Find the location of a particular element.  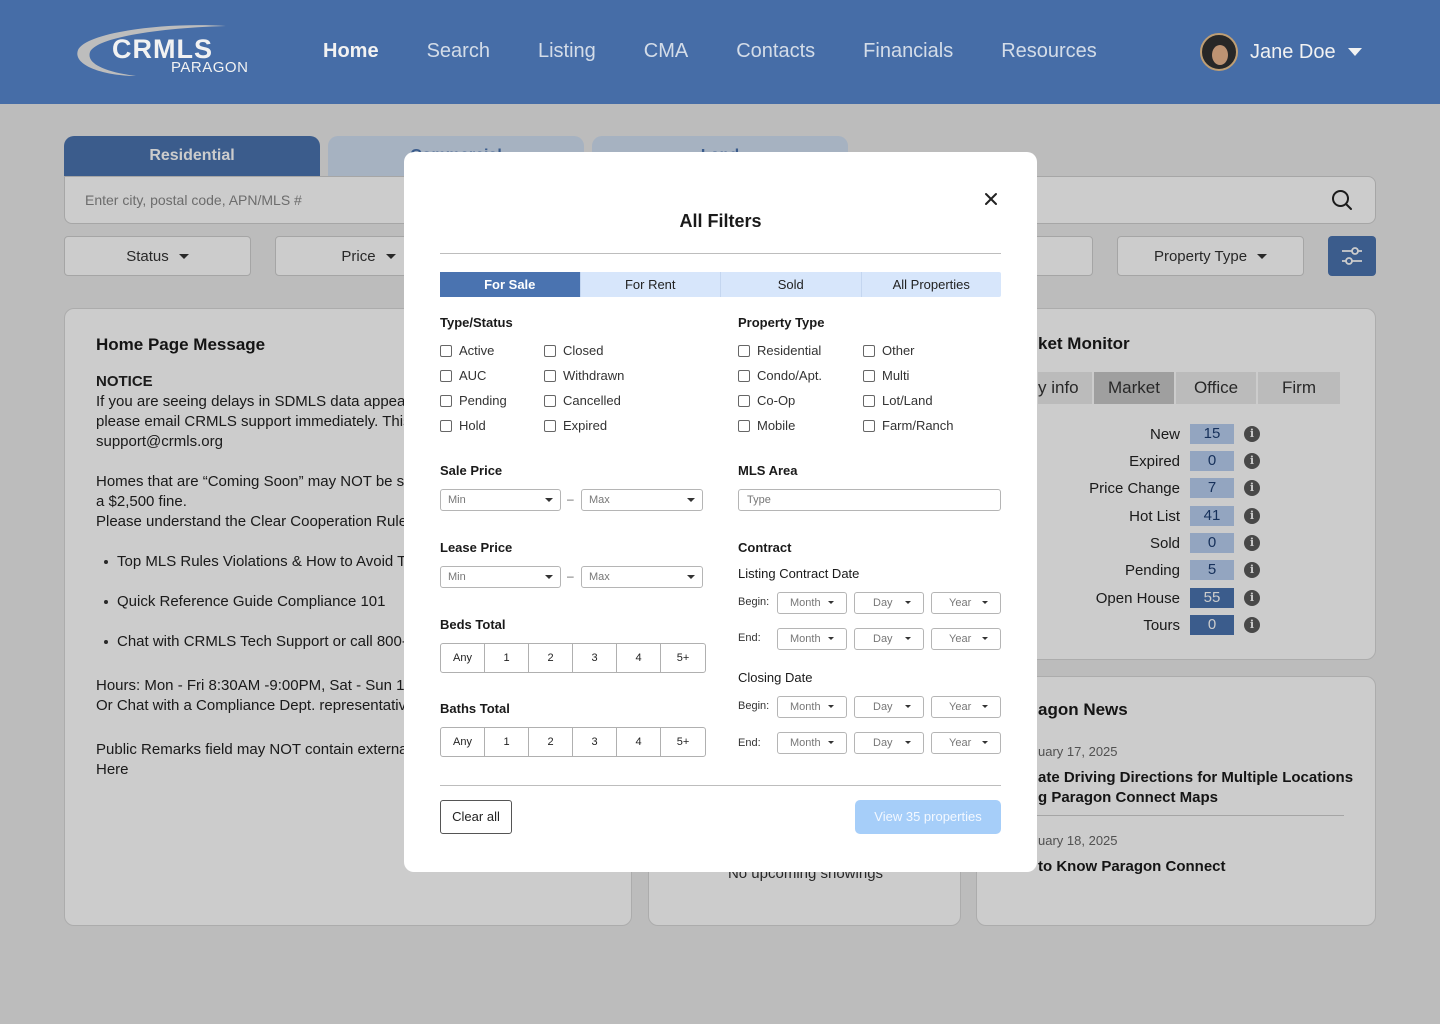

checkbox-expired: Expired is located at coordinates (575, 425).